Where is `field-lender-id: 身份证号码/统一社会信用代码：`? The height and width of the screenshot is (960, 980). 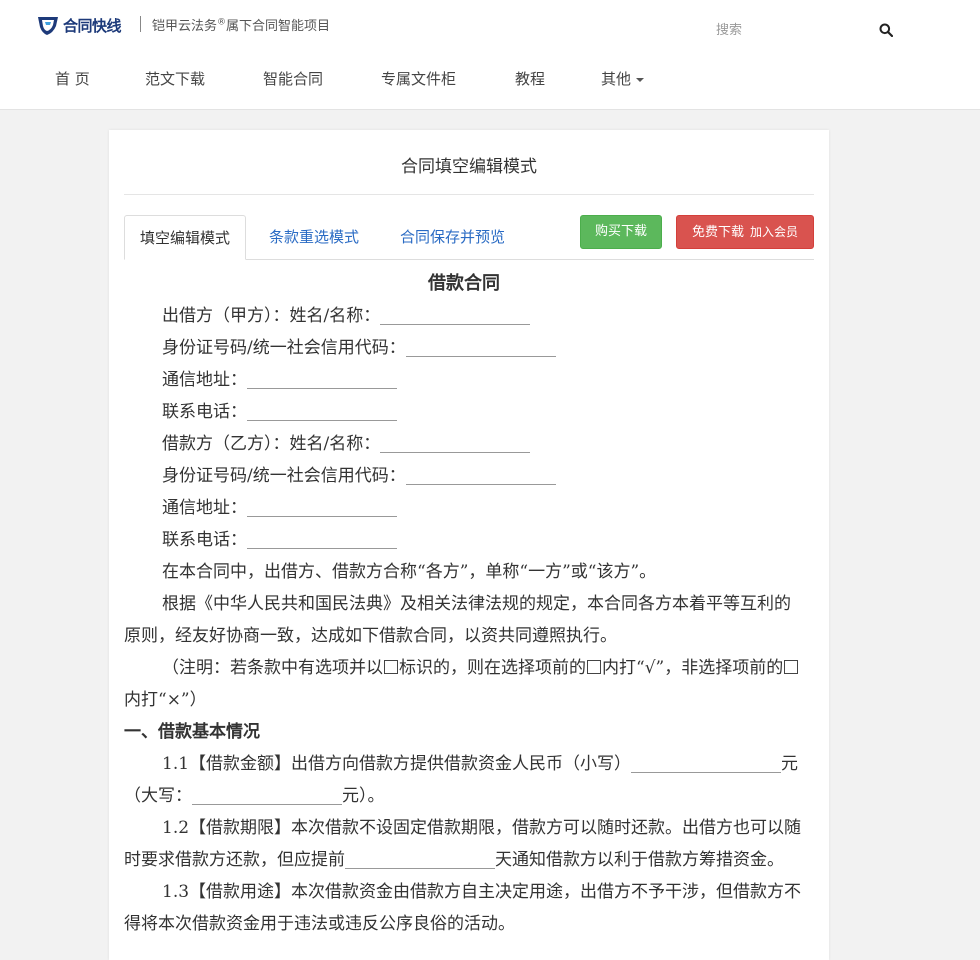
field-lender-id: 身份证号码/统一社会信用代码： is located at coordinates (464, 348).